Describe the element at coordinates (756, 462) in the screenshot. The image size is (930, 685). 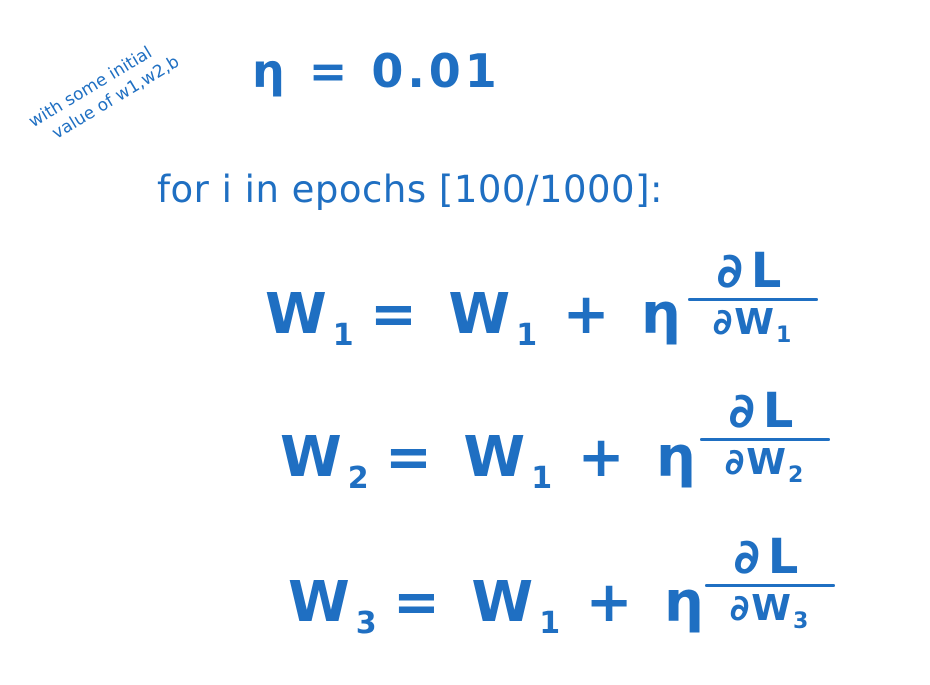
I see `equation-2-denominator-var: ∂W` at that location.